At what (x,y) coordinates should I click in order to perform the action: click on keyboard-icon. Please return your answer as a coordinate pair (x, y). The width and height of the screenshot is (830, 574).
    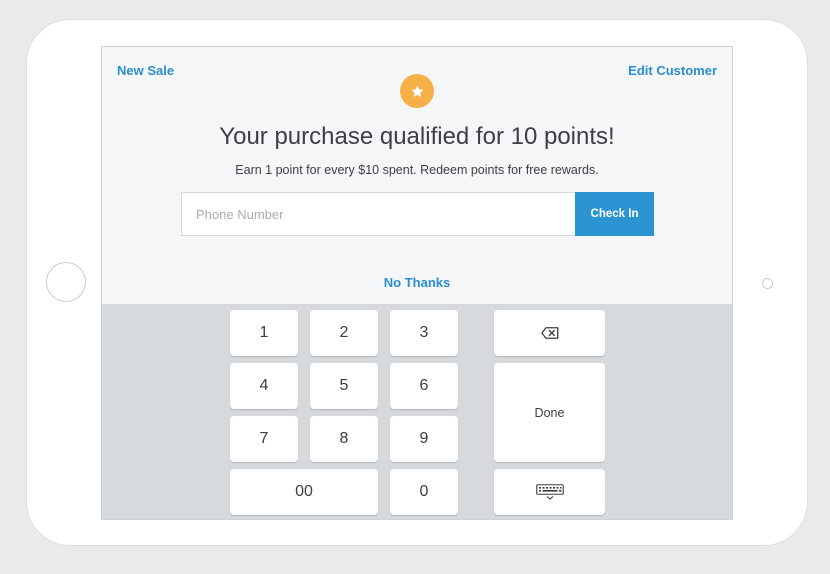
    Looking at the image, I should click on (549, 492).